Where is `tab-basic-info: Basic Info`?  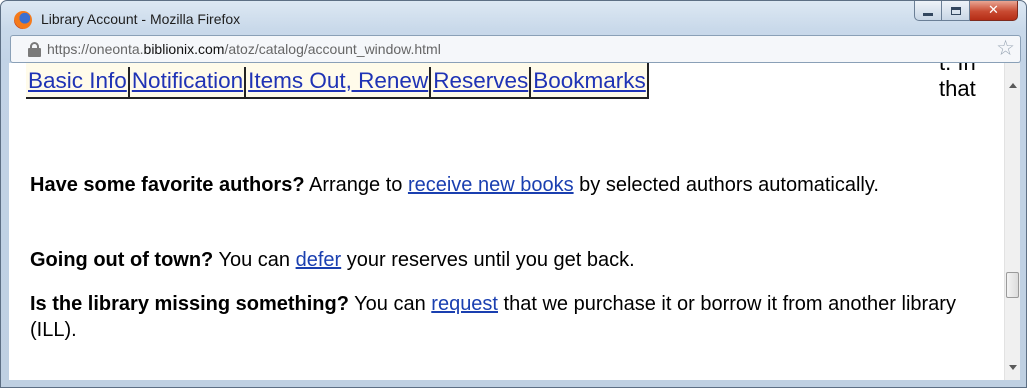
tab-basic-info: Basic Info is located at coordinates (78, 82).